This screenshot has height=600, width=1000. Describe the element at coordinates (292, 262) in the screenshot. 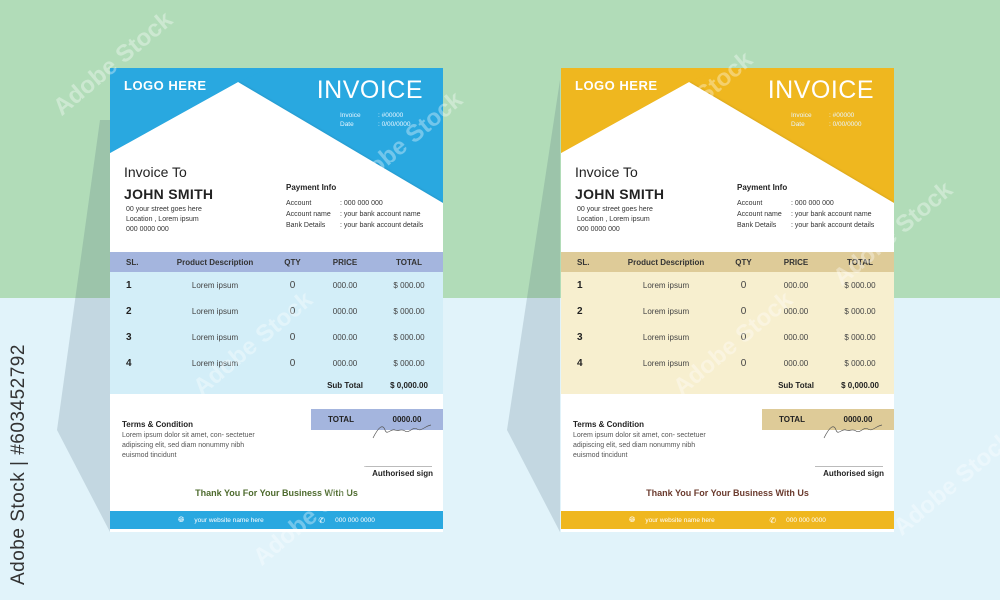

I see `col-qty: QTY` at that location.